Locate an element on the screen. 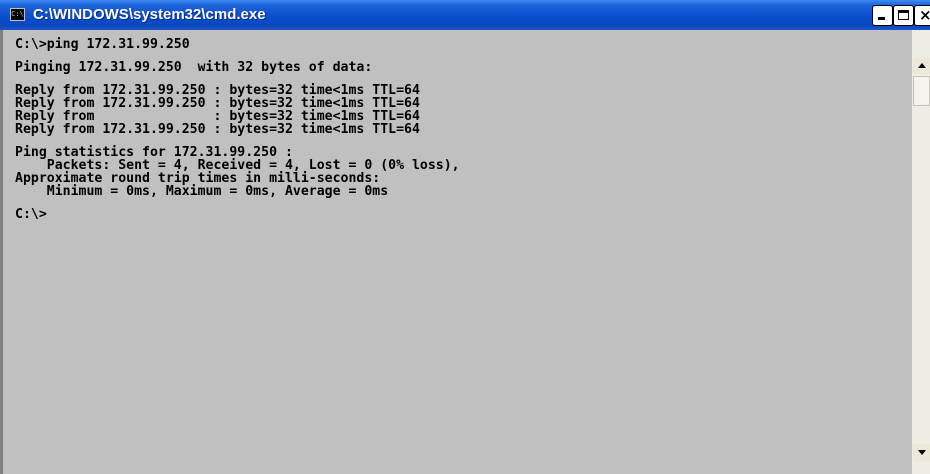 The height and width of the screenshot is (474, 930). minimize-button is located at coordinates (882, 15).